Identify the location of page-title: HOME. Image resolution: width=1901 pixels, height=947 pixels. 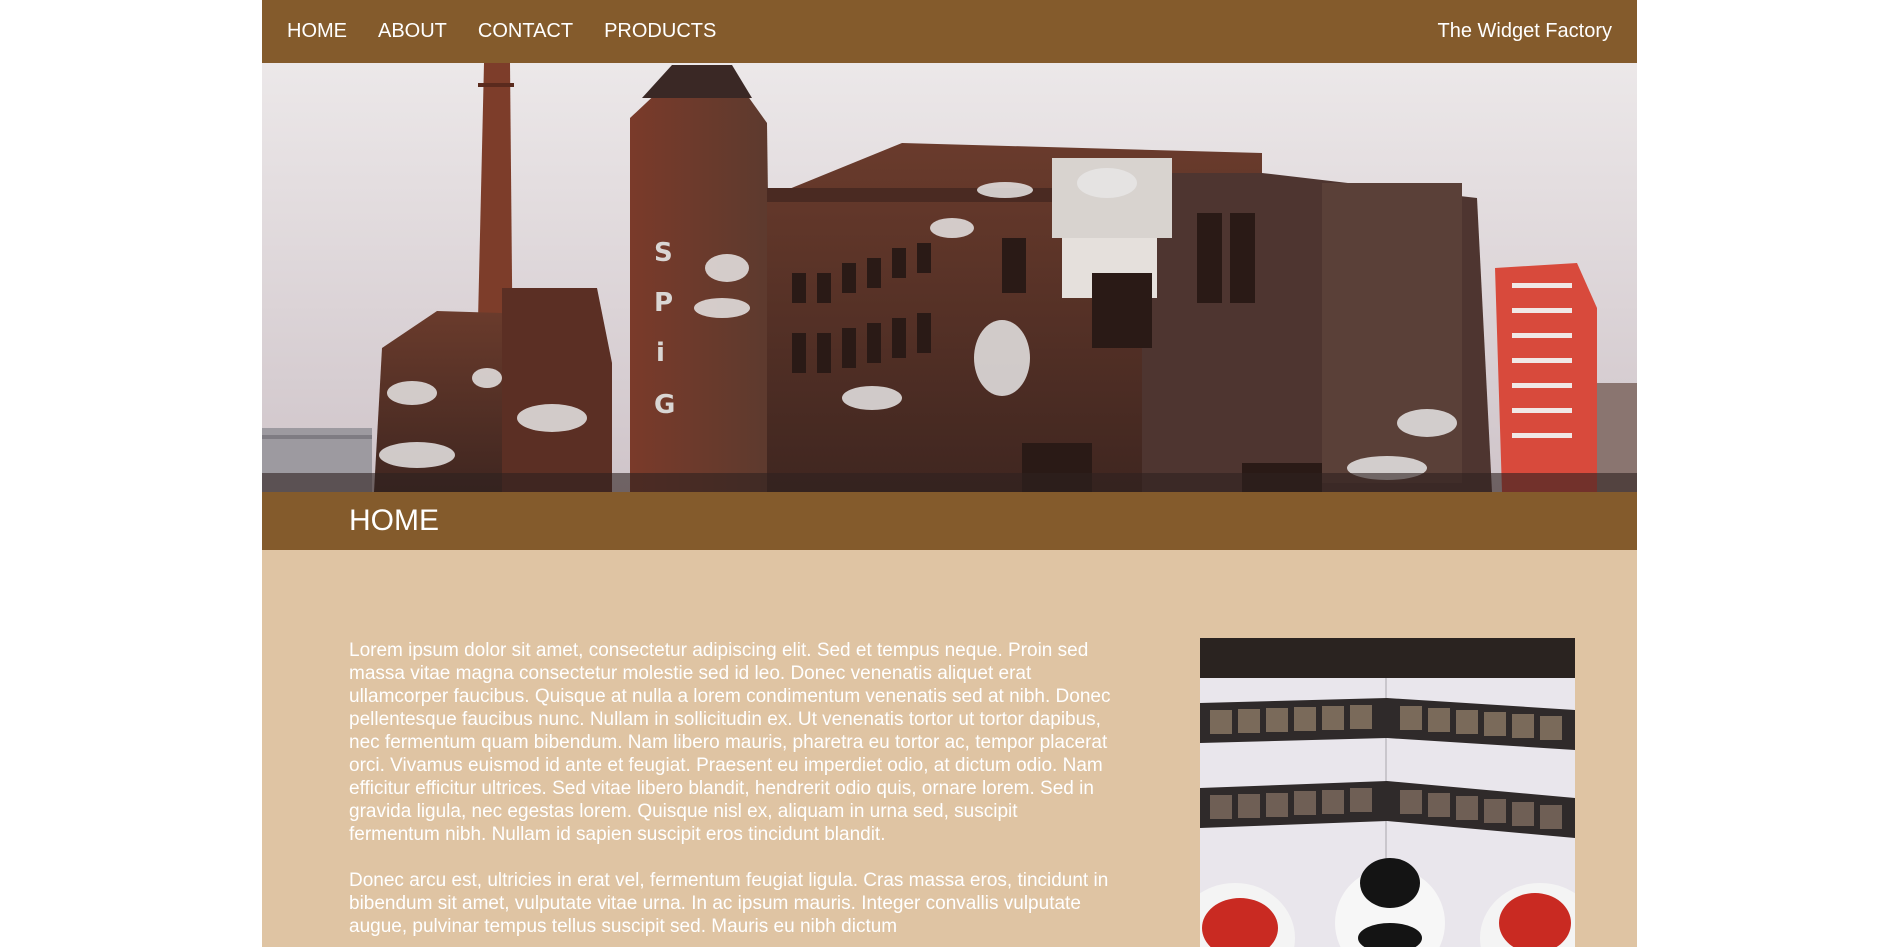
(394, 520).